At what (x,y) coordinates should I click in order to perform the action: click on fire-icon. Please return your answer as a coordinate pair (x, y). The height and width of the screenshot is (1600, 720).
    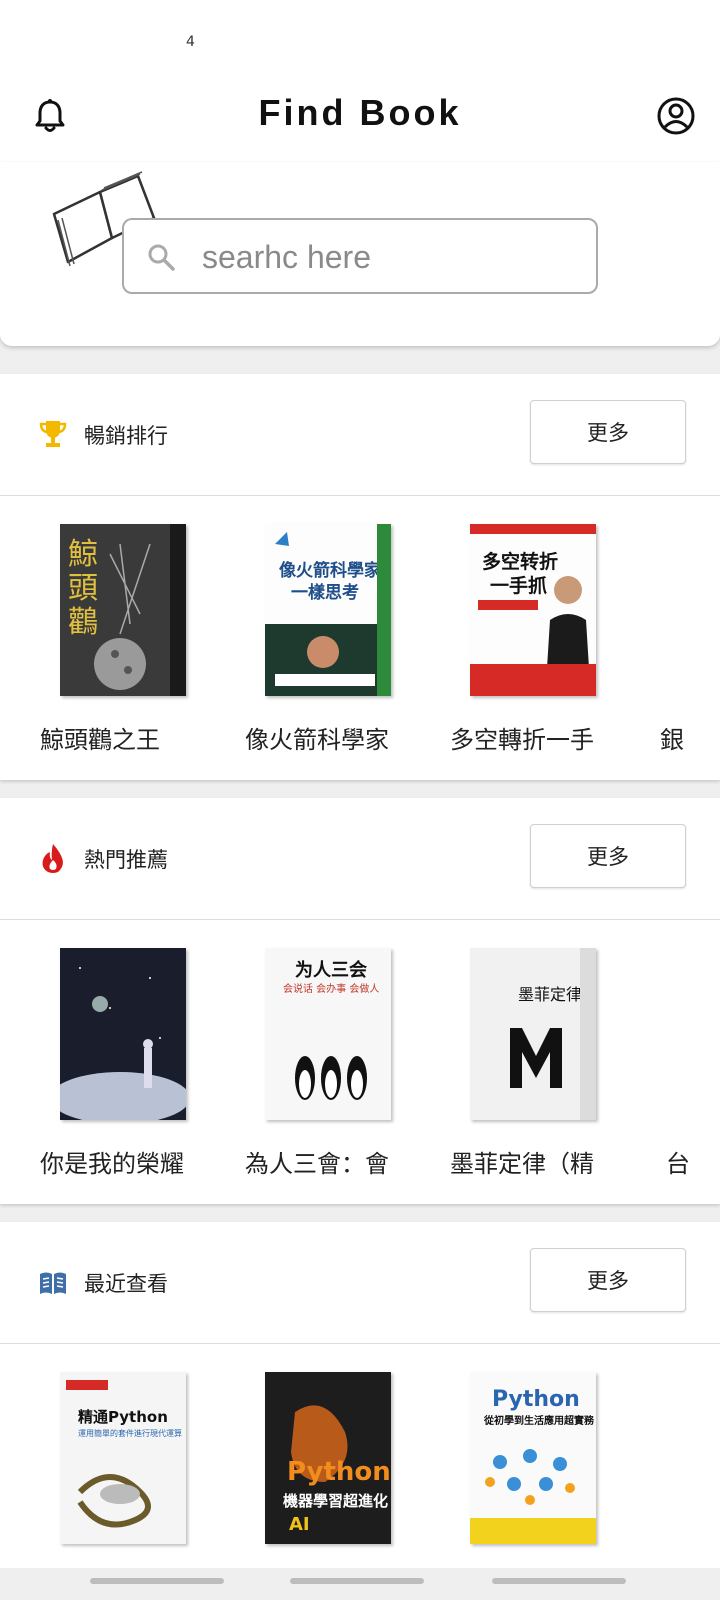
    Looking at the image, I should click on (53, 858).